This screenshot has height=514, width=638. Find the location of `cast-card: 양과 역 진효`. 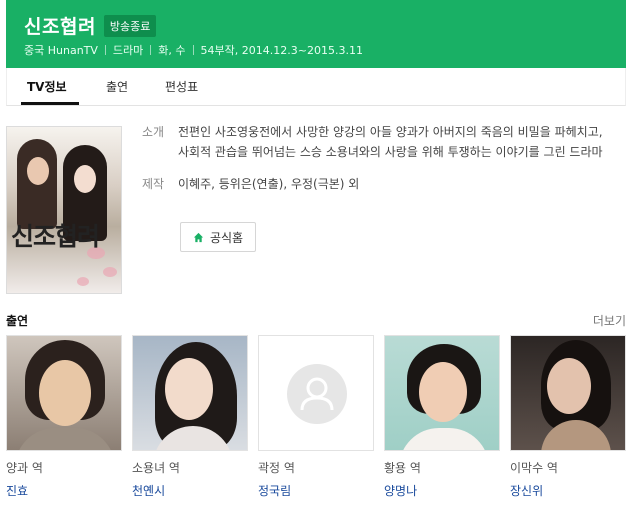

cast-card: 양과 역 진효 is located at coordinates (64, 417).